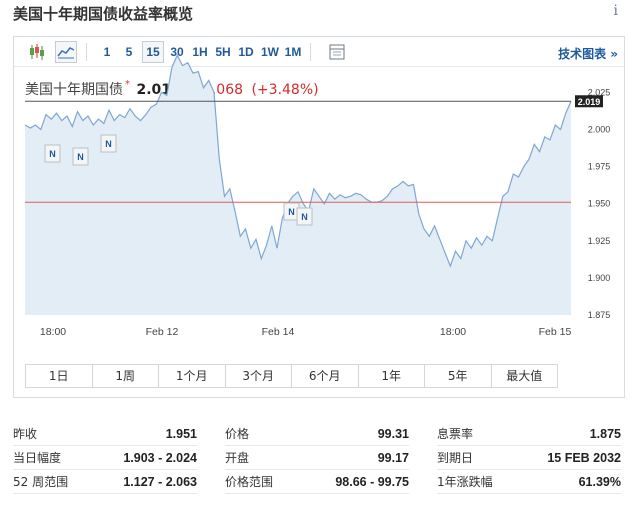 The image size is (640, 506). What do you see at coordinates (455, 458) in the screenshot?
I see `stat-label: 到期日` at bounding box center [455, 458].